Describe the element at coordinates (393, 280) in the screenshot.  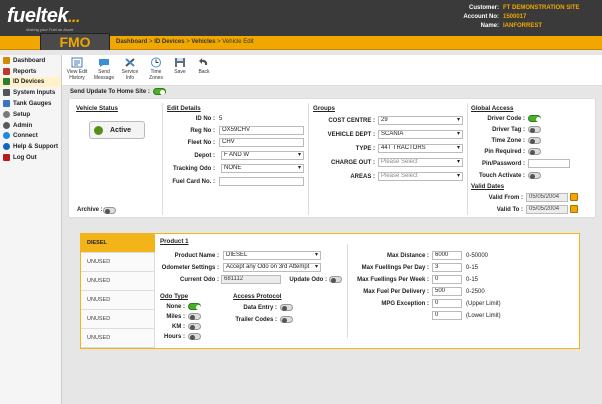
I see `max-fuellings-week-label: Max Fuellings Per Week :` at that location.